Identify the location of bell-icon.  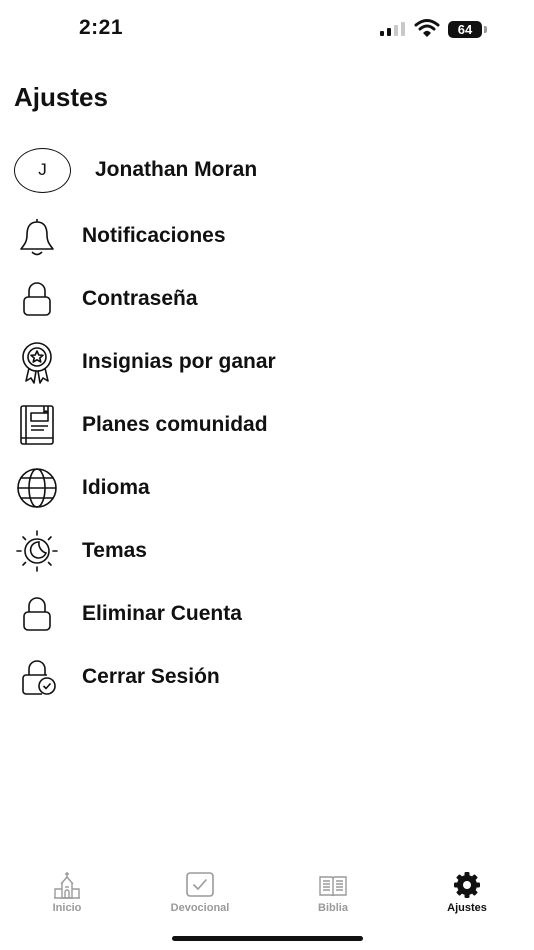
(37, 236).